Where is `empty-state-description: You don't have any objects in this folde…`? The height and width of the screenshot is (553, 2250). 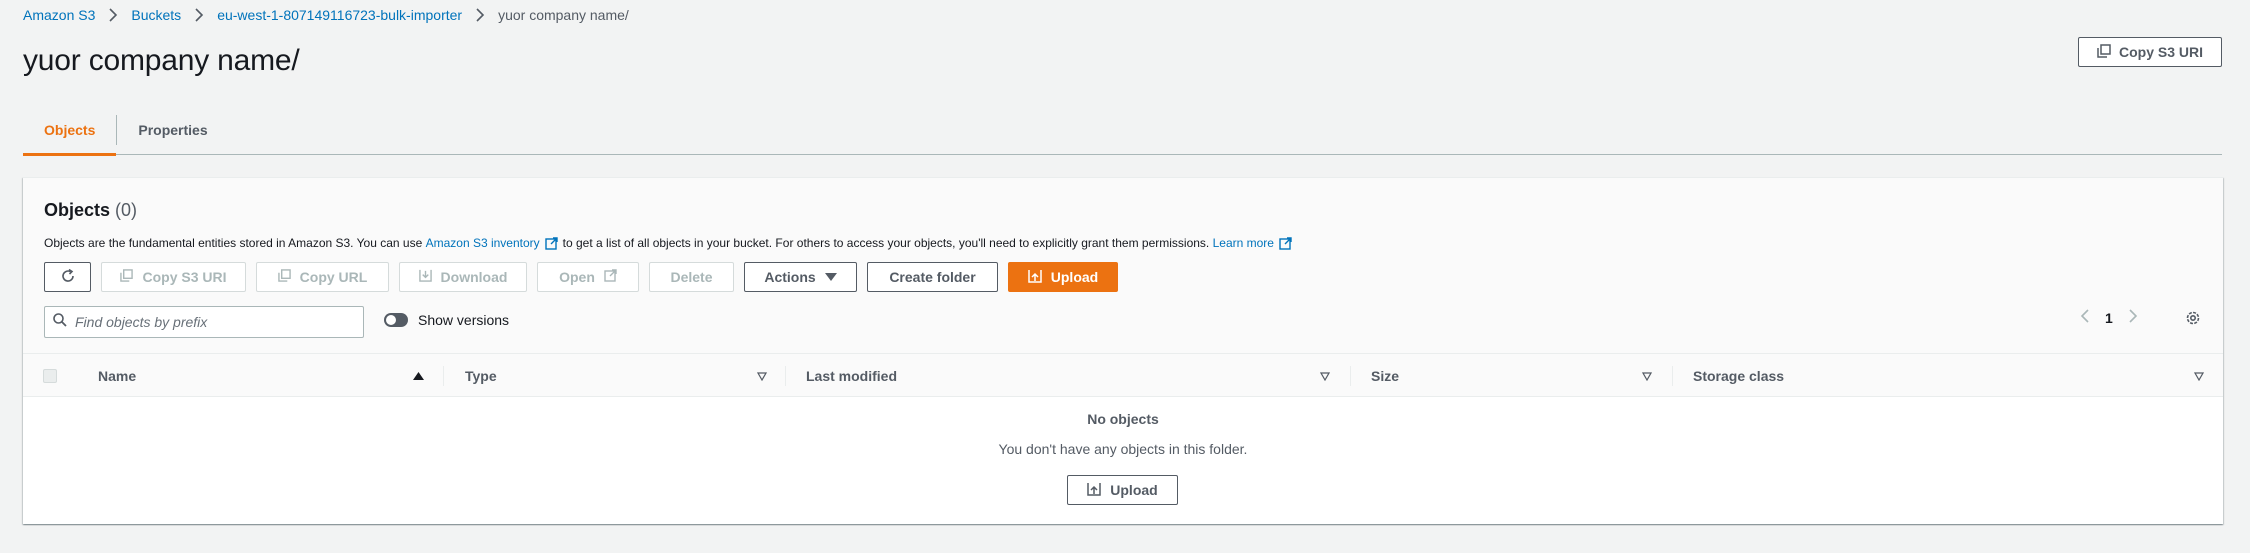 empty-state-description: You don't have any objects in this folde… is located at coordinates (1123, 449).